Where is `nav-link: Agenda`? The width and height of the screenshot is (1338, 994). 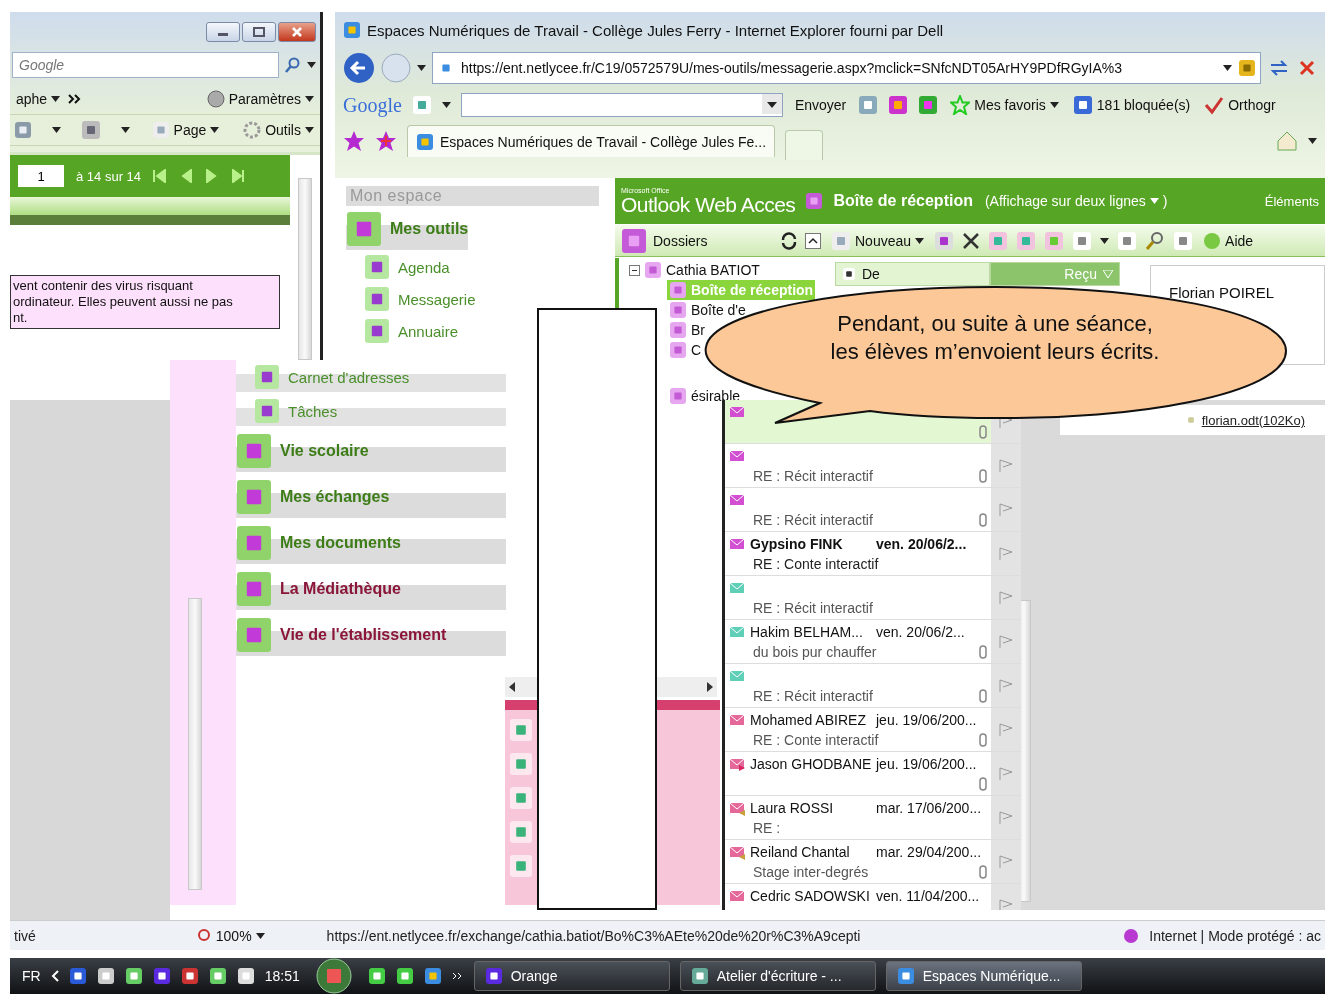 nav-link: Agenda is located at coordinates (400, 267).